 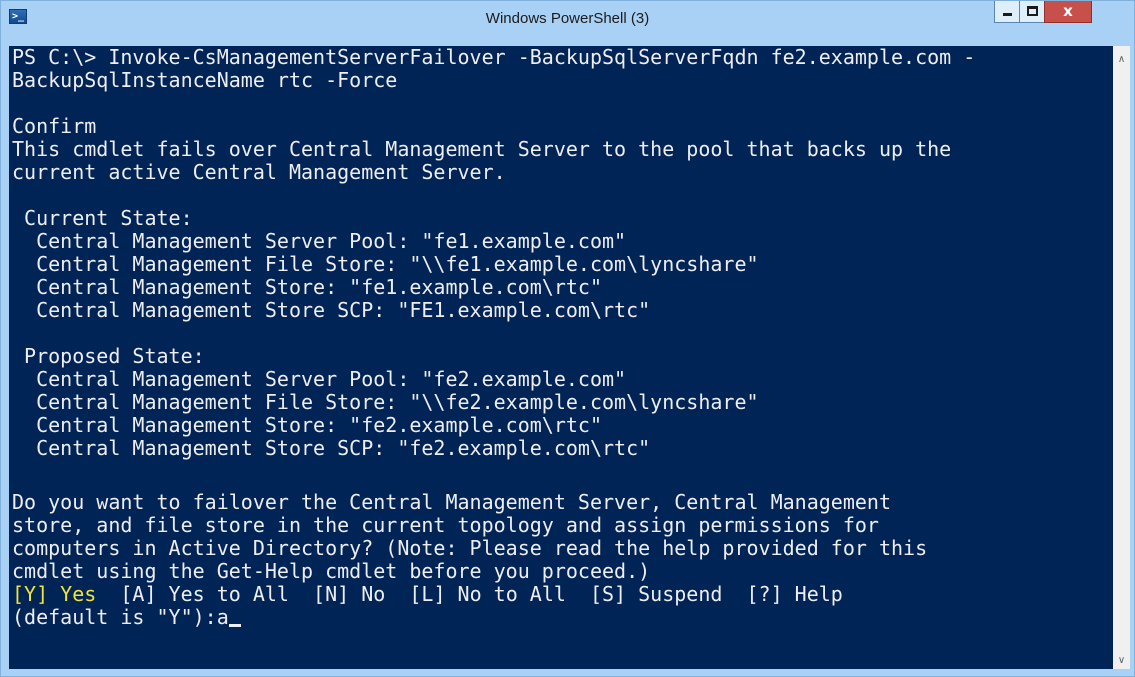 I want to click on console-line: BackupSqlInstanceName rtc -Force, so click(x=205, y=80).